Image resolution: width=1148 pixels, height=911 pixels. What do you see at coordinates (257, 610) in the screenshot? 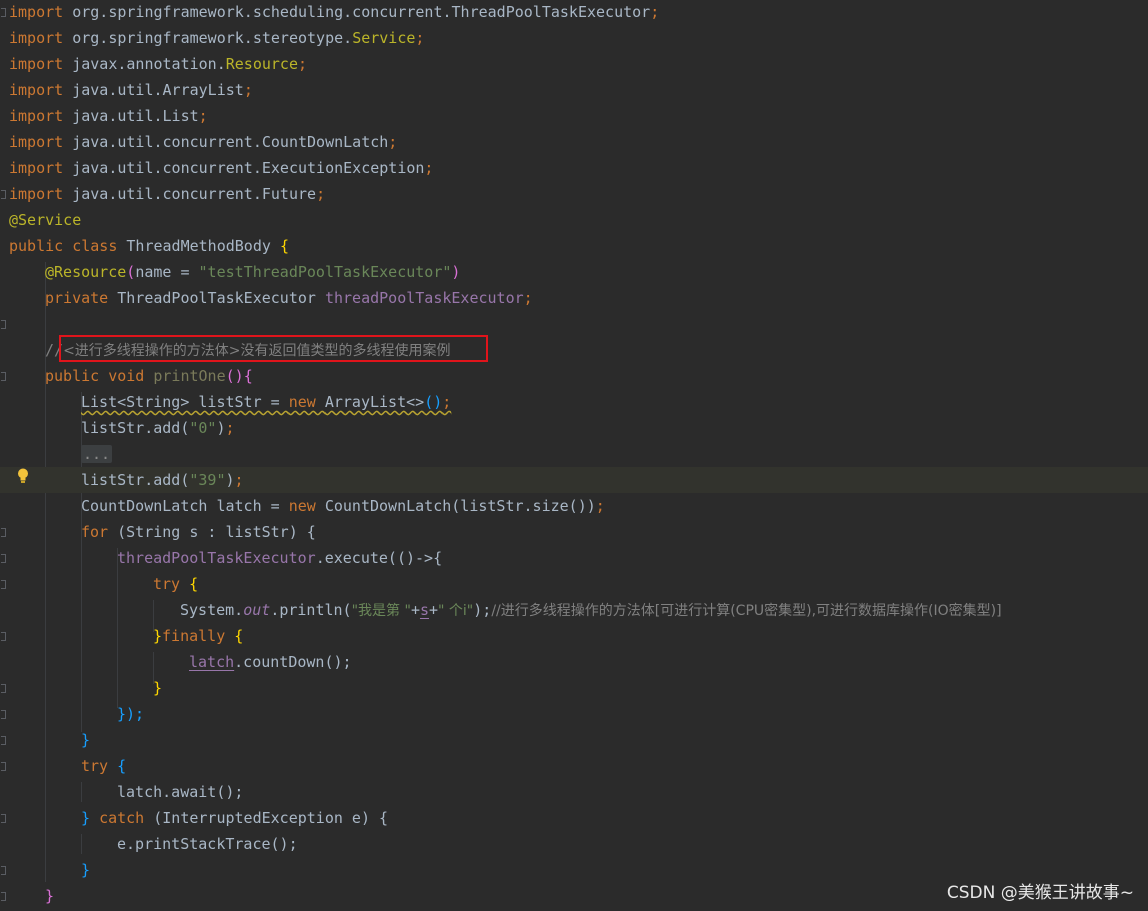
I see `static-field: out` at bounding box center [257, 610].